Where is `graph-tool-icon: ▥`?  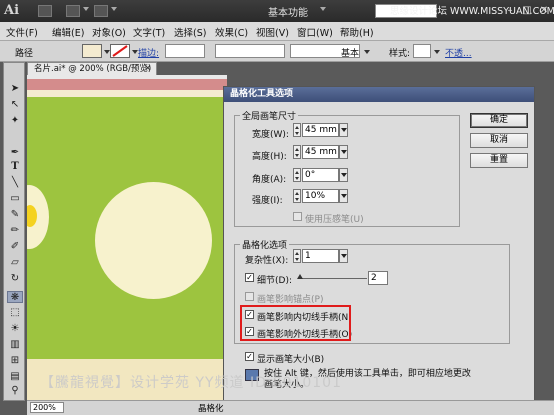
graph-tool-icon: ▥ is located at coordinates (15, 345).